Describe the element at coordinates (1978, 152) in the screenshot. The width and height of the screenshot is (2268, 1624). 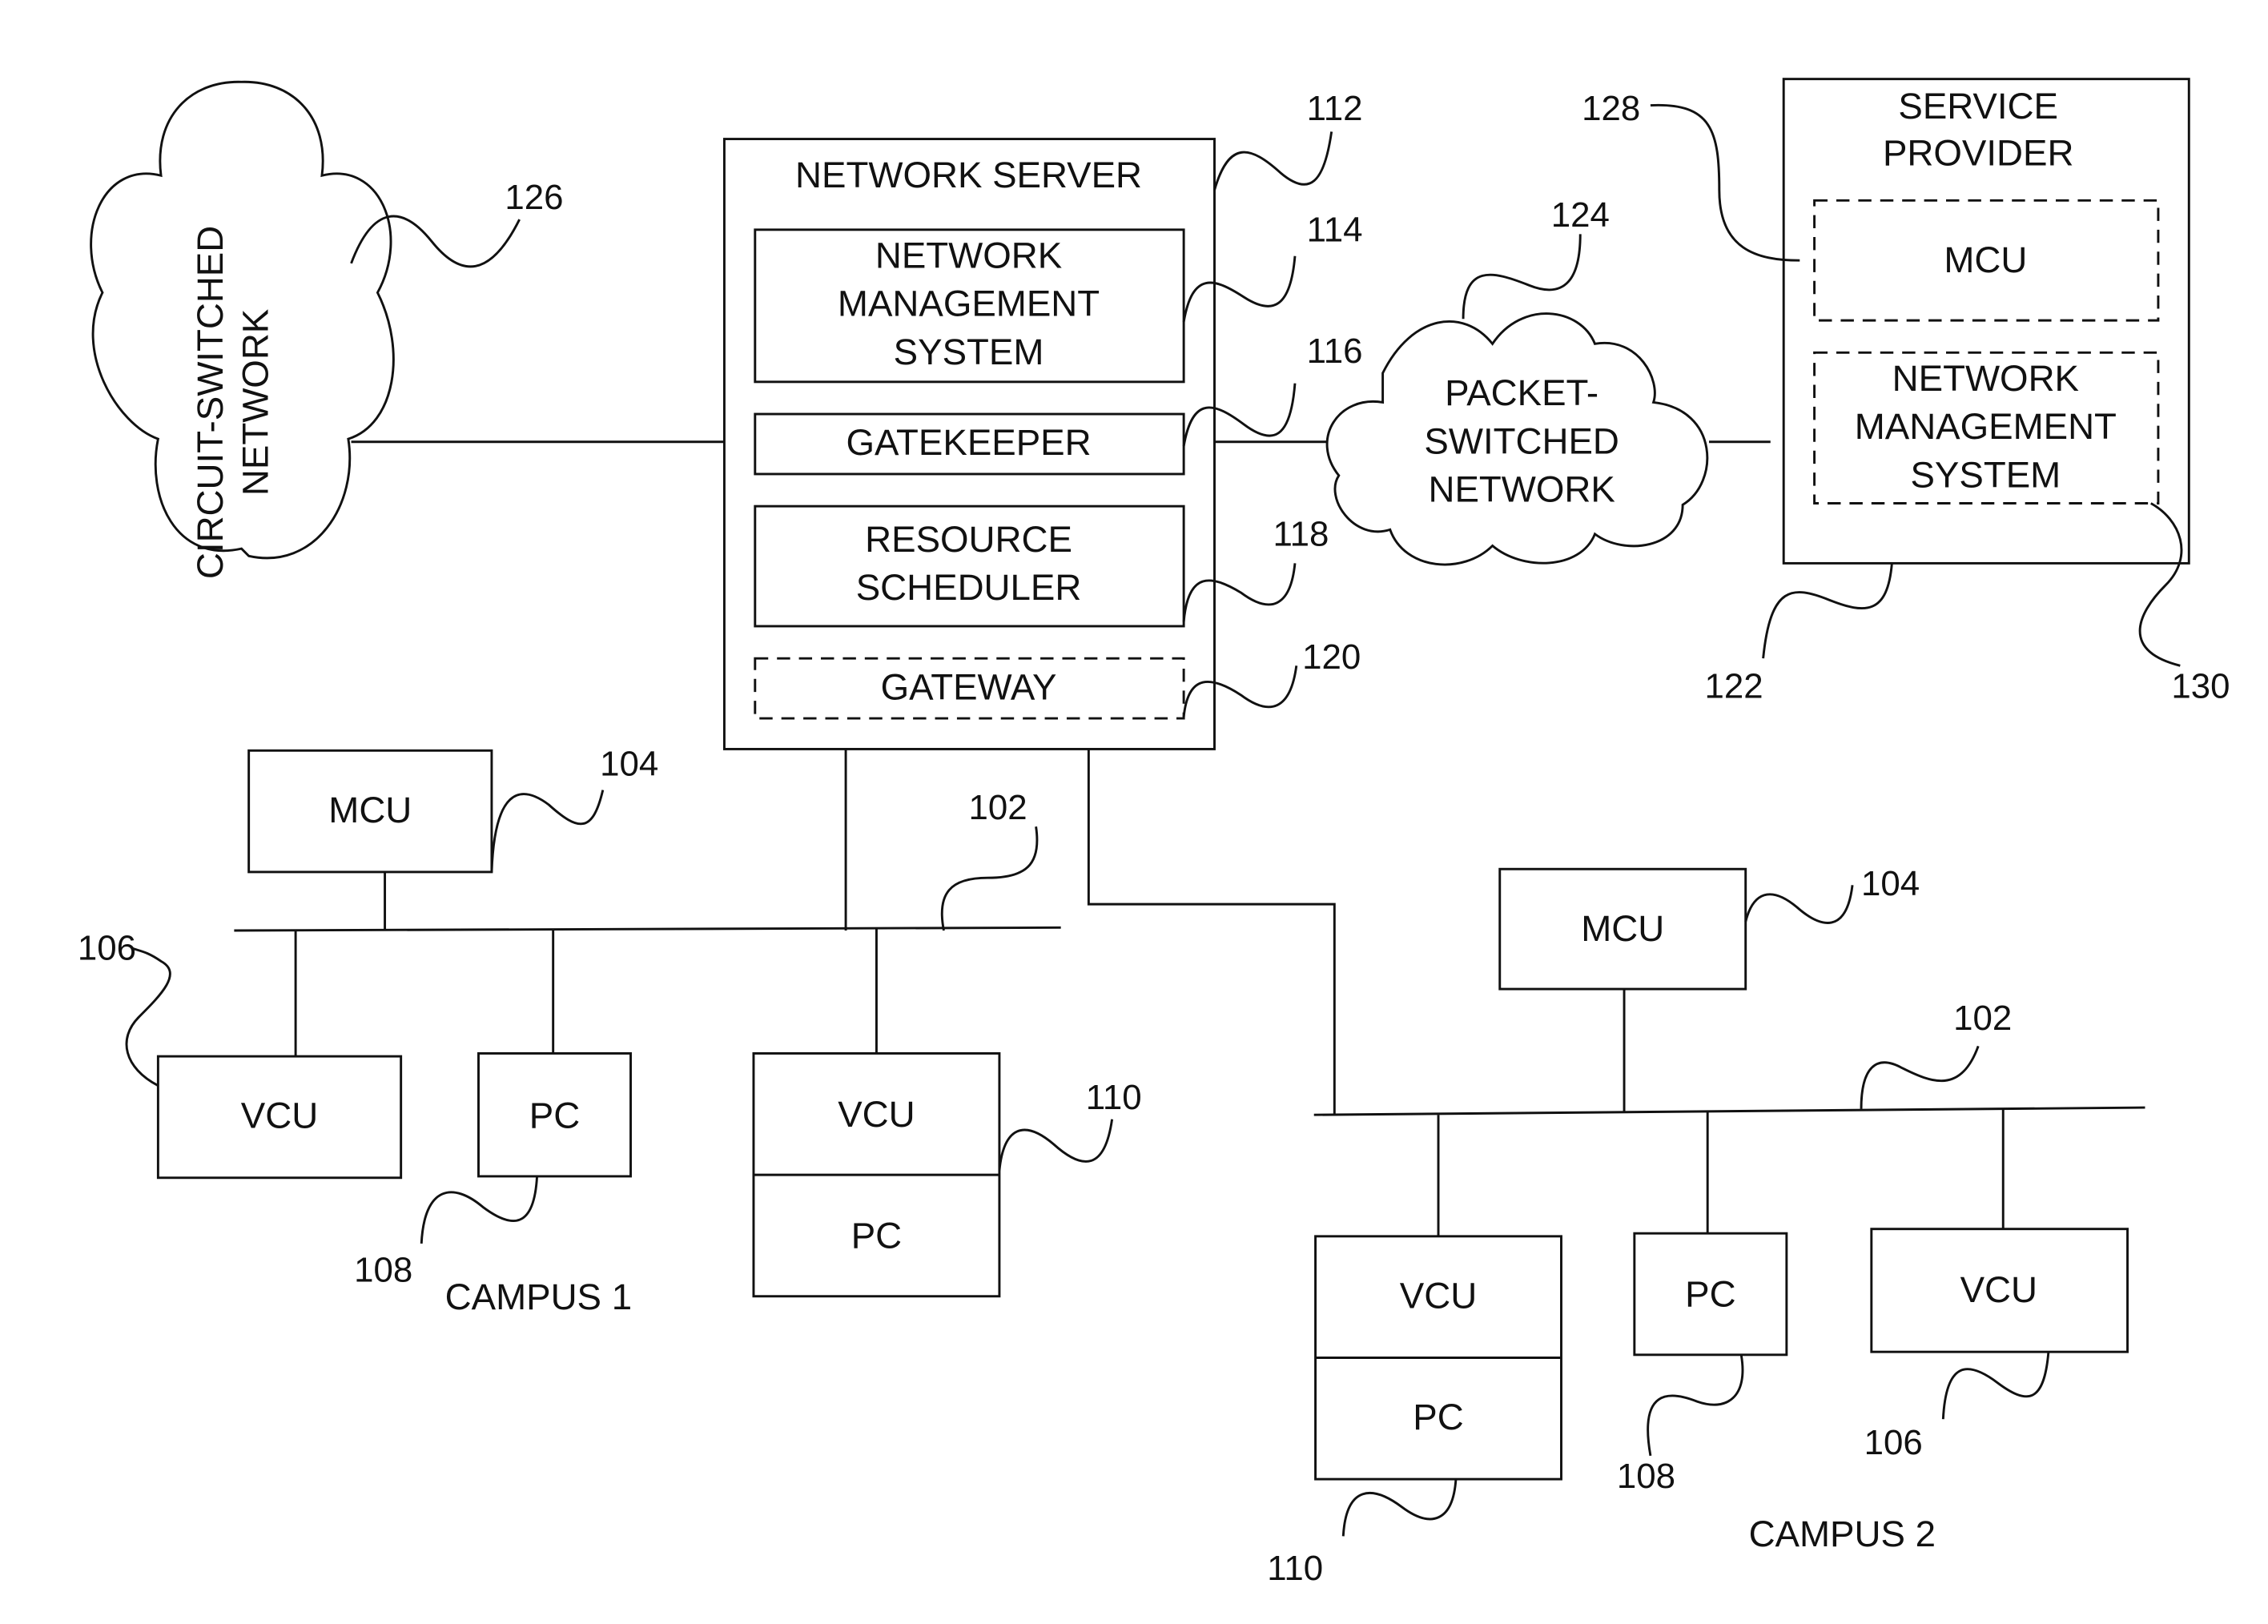
I see `service-provider-line2: PROVIDER` at that location.